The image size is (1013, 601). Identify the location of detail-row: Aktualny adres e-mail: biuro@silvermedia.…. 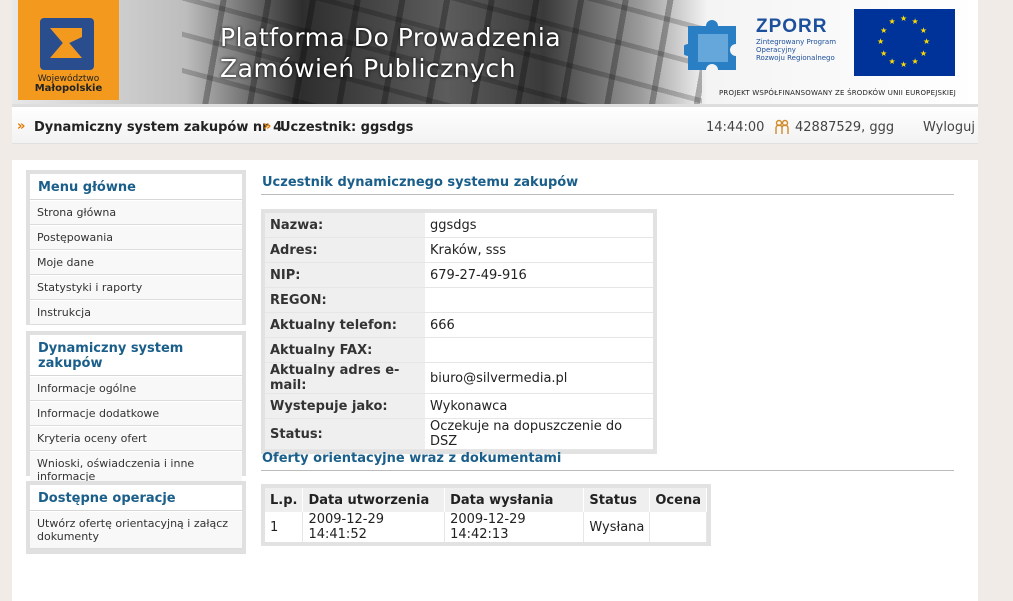
(459, 378).